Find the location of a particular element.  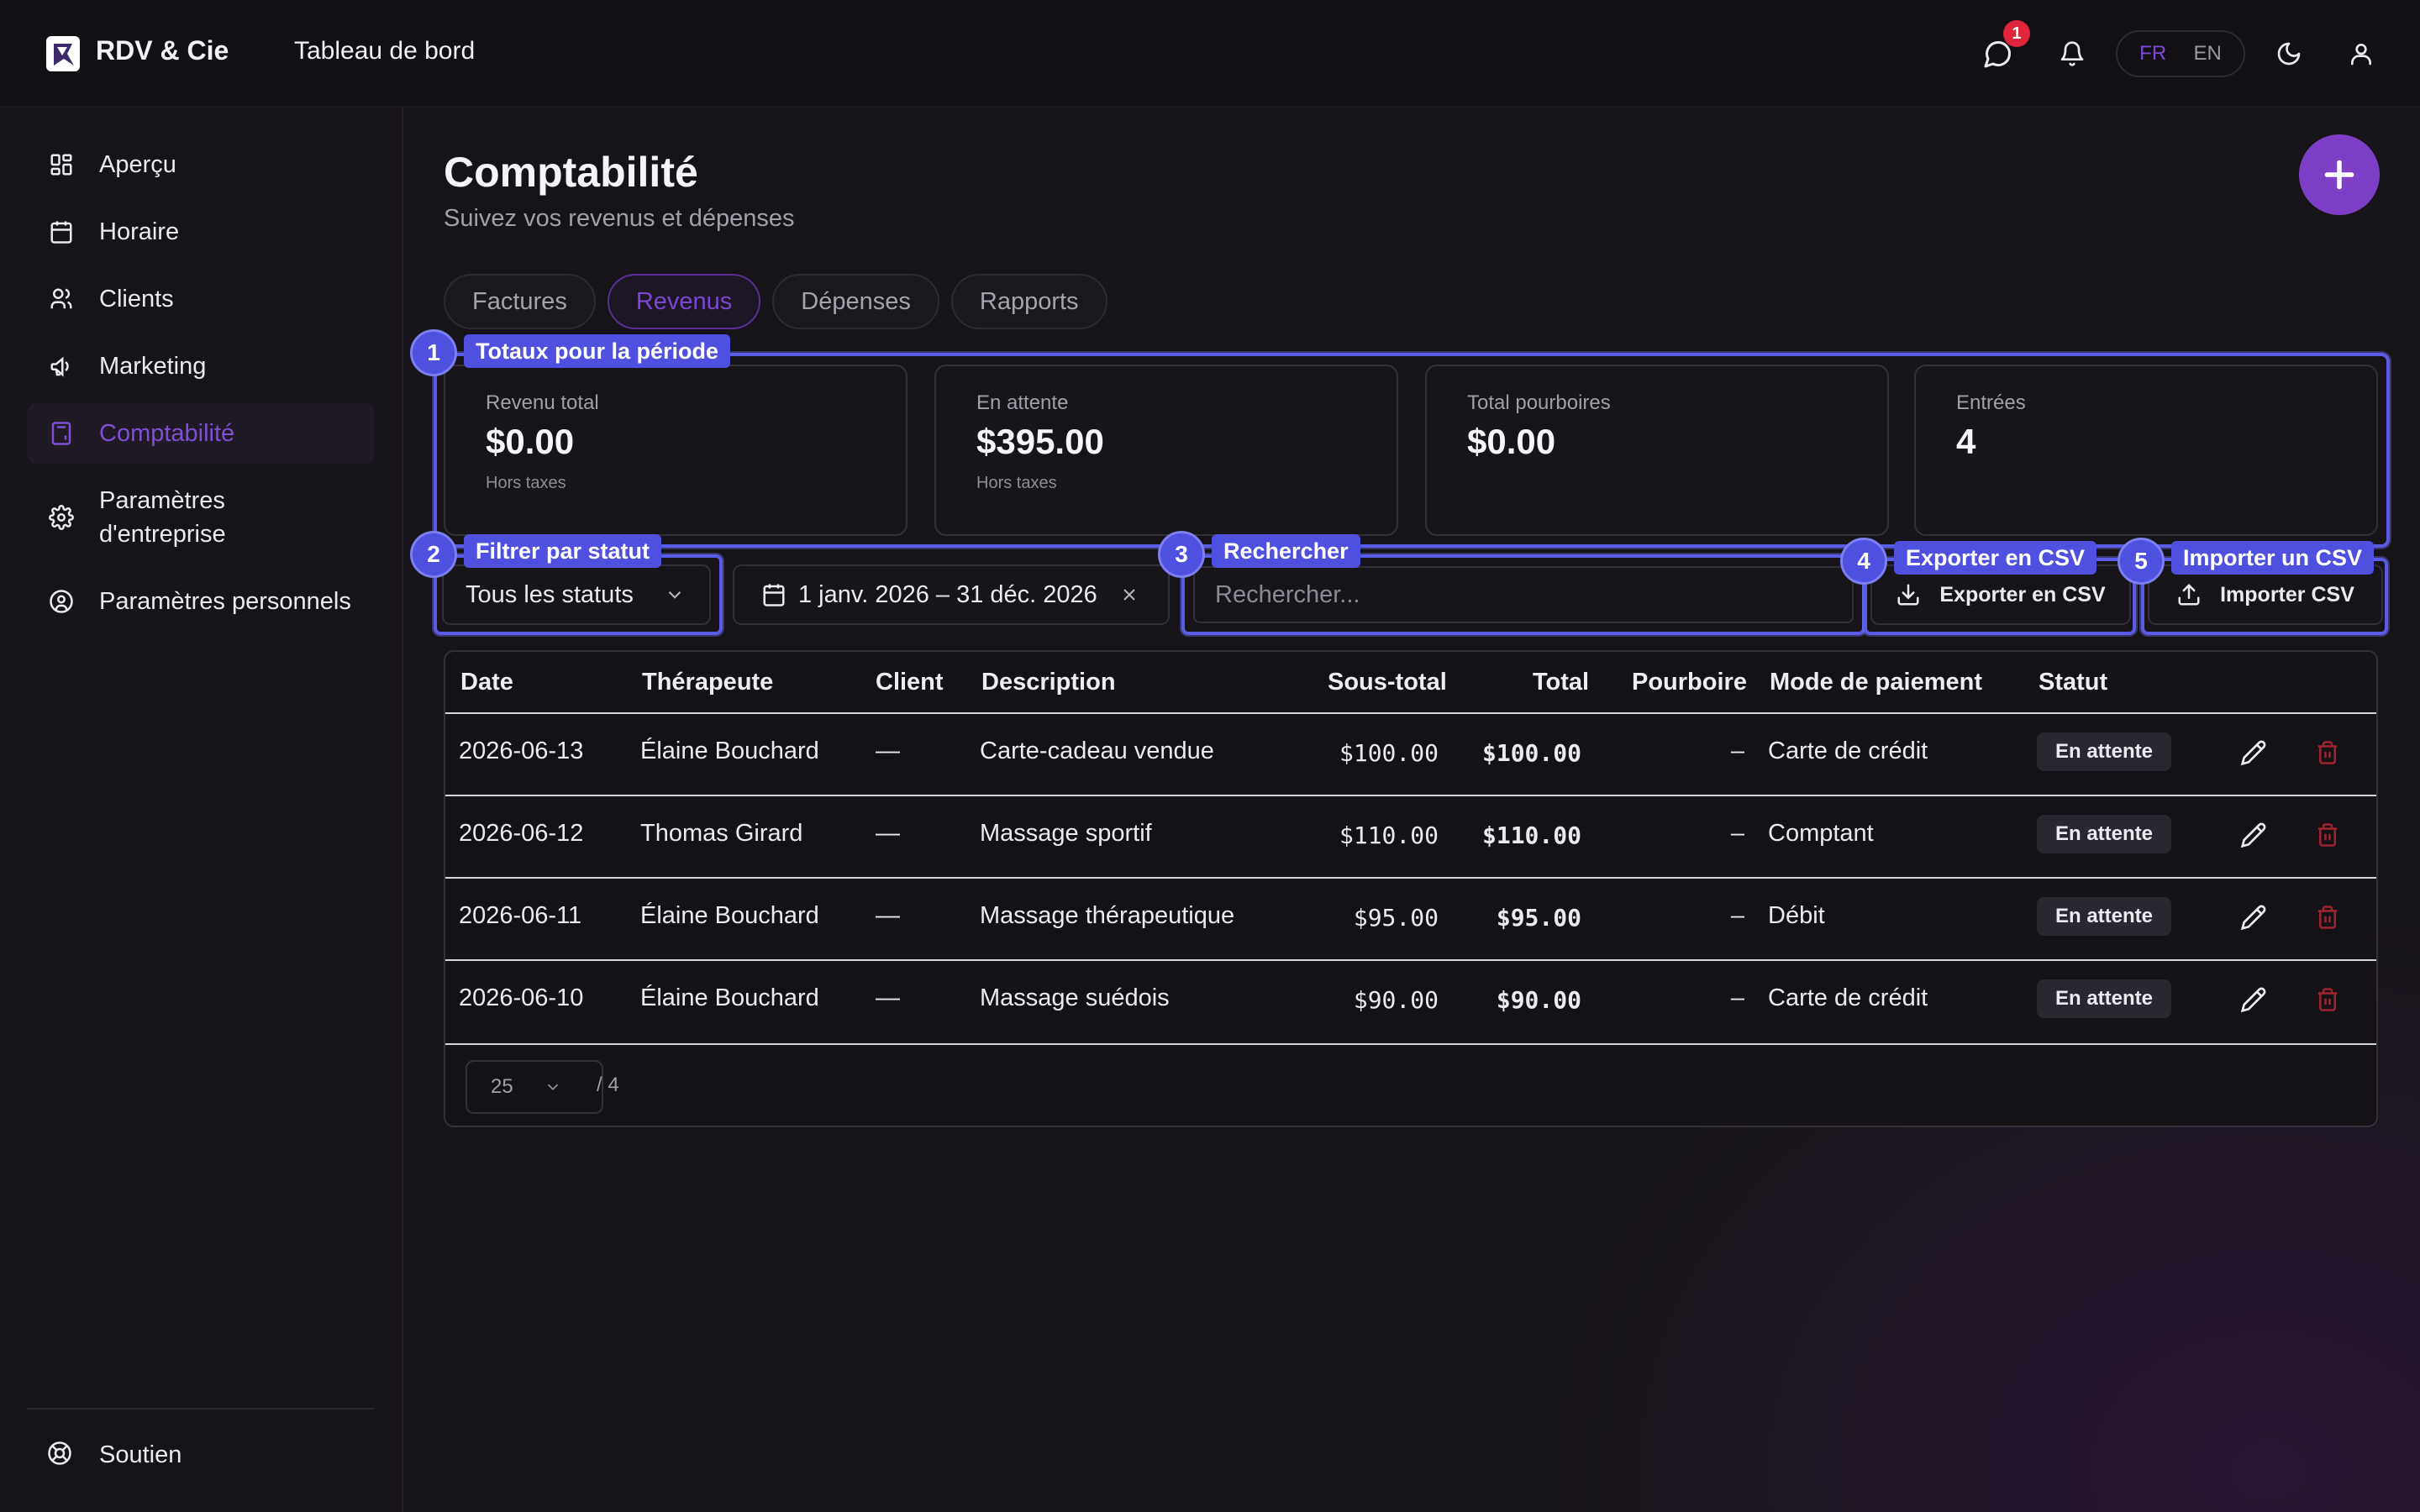

add-entry-button is located at coordinates (2339, 174).